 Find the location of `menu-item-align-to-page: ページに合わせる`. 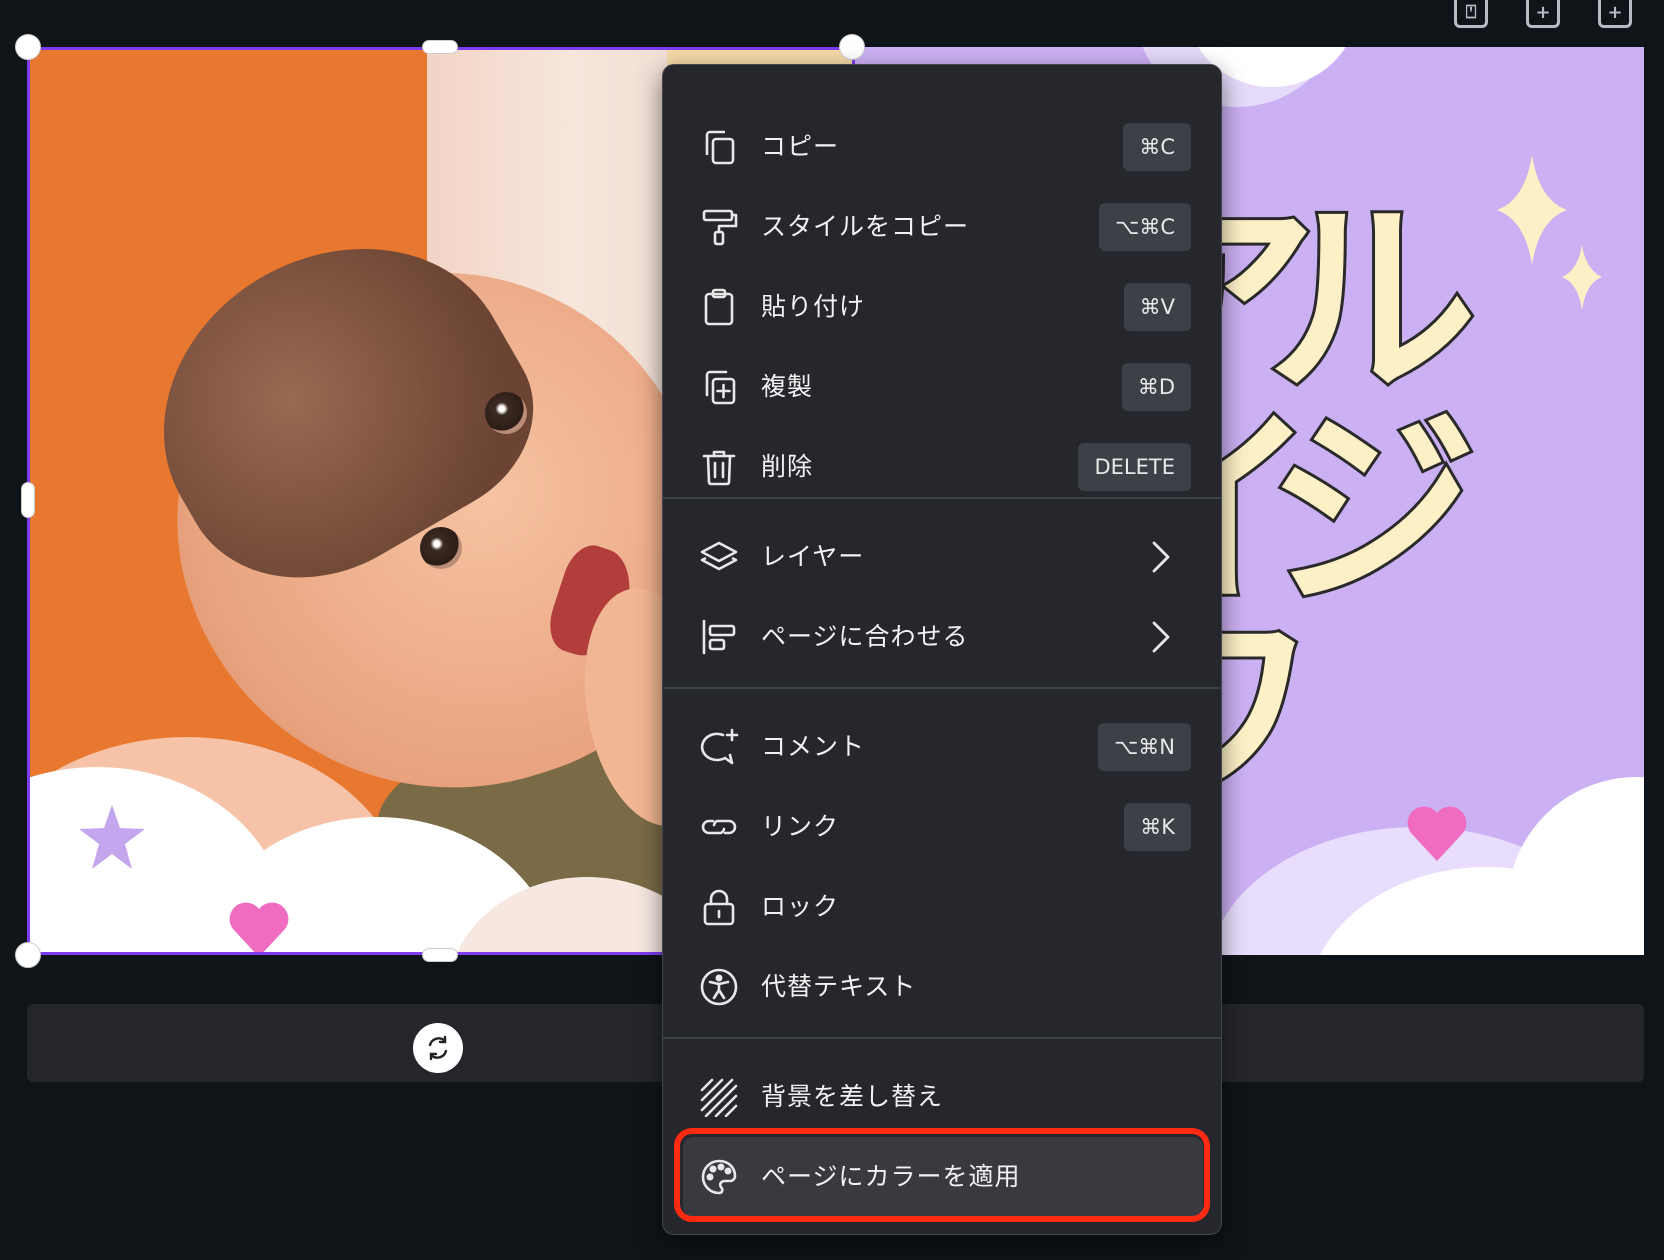

menu-item-align-to-page: ページに合わせる is located at coordinates (942, 637).